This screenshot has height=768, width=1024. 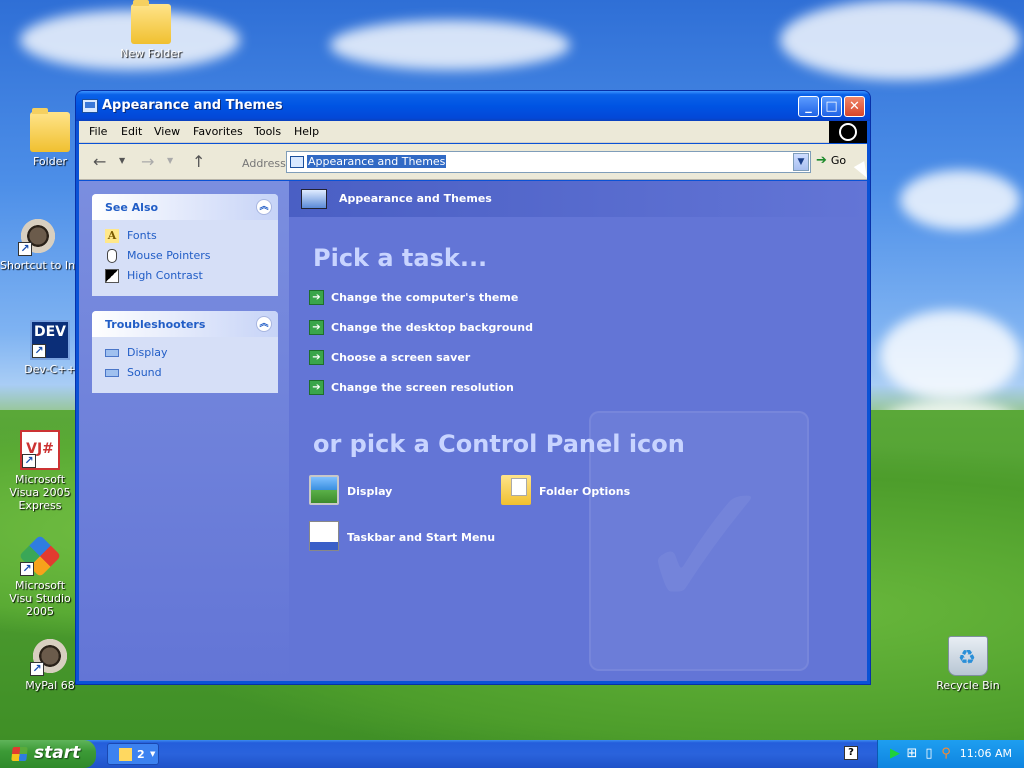 I want to click on link-display: Display, so click(x=191, y=355).